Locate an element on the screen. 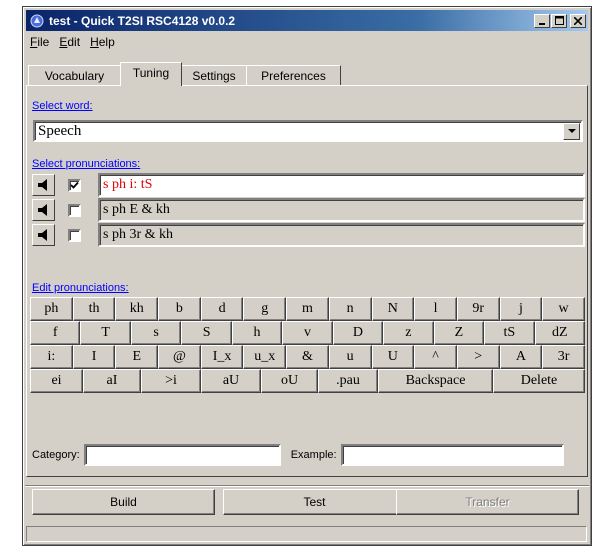 This screenshot has height=552, width=600. word-select: Speech is located at coordinates (308, 131).